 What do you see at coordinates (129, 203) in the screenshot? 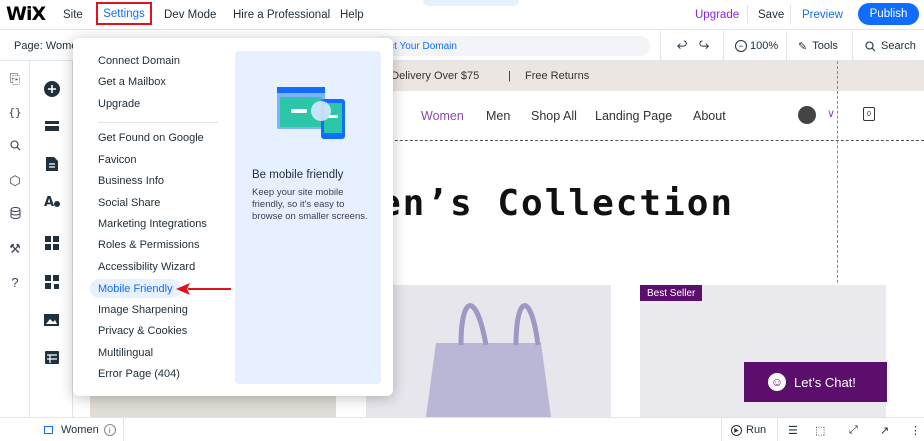
I see `menu-item-social-share: Social Share` at bounding box center [129, 203].